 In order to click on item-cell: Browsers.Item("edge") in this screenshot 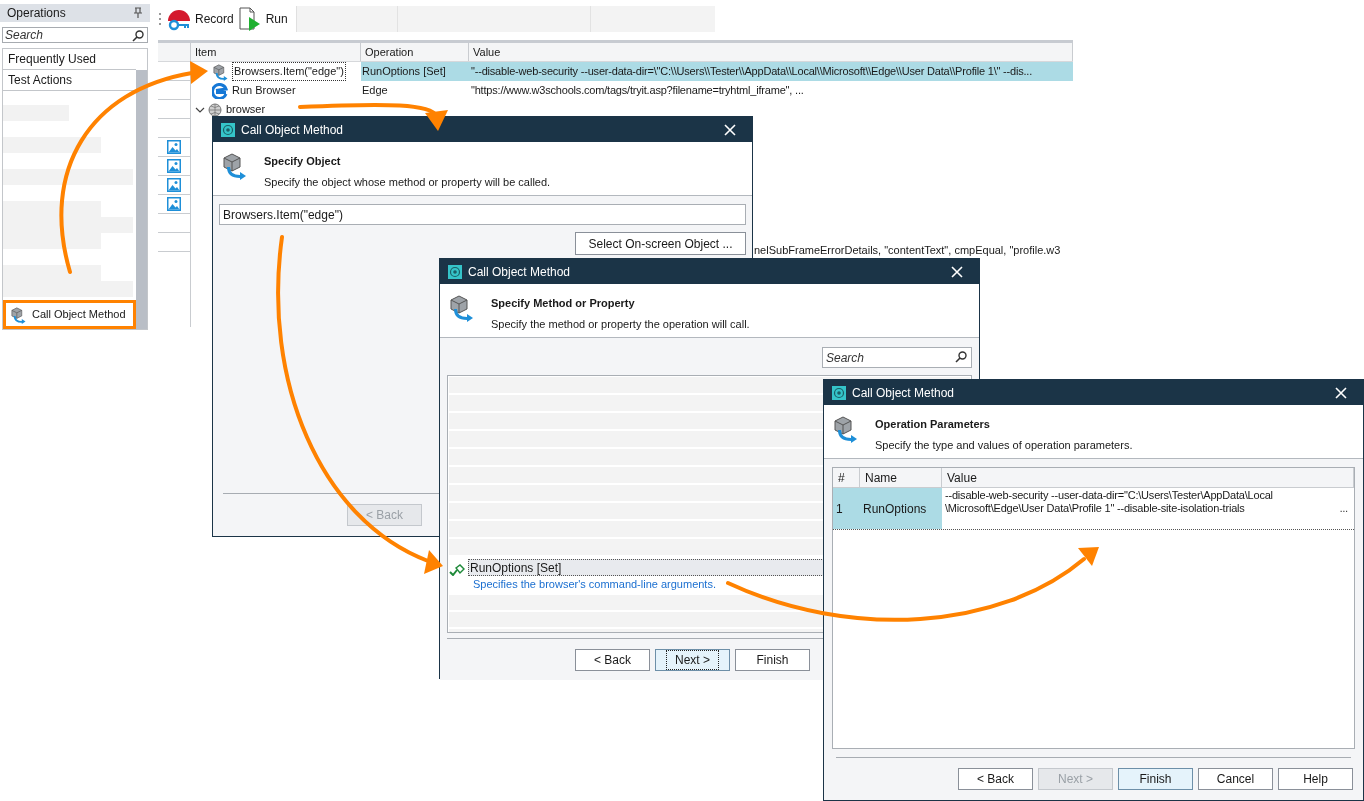, I will do `click(289, 71)`.